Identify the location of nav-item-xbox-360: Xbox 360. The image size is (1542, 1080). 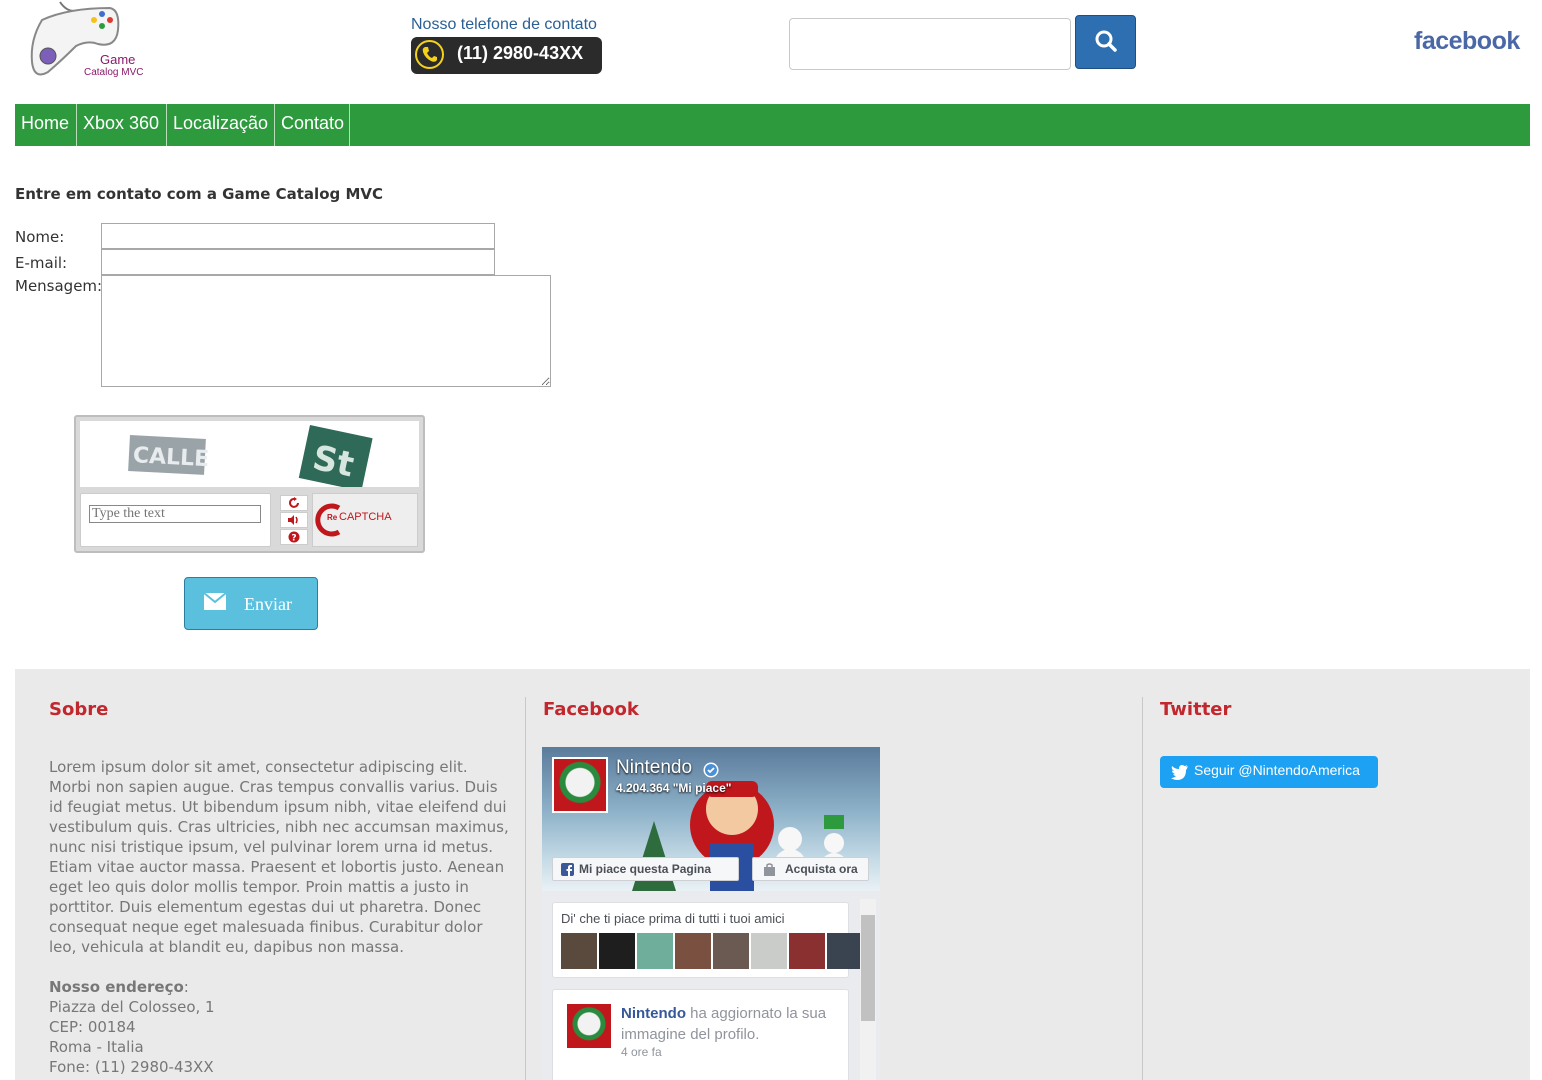
(122, 125).